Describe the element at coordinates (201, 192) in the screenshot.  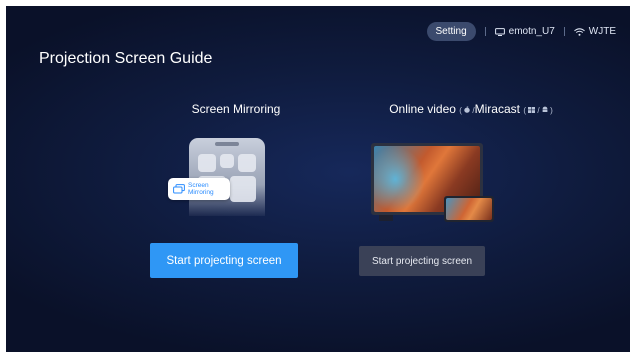
I see `chip-label-line2: Mirroring` at that location.